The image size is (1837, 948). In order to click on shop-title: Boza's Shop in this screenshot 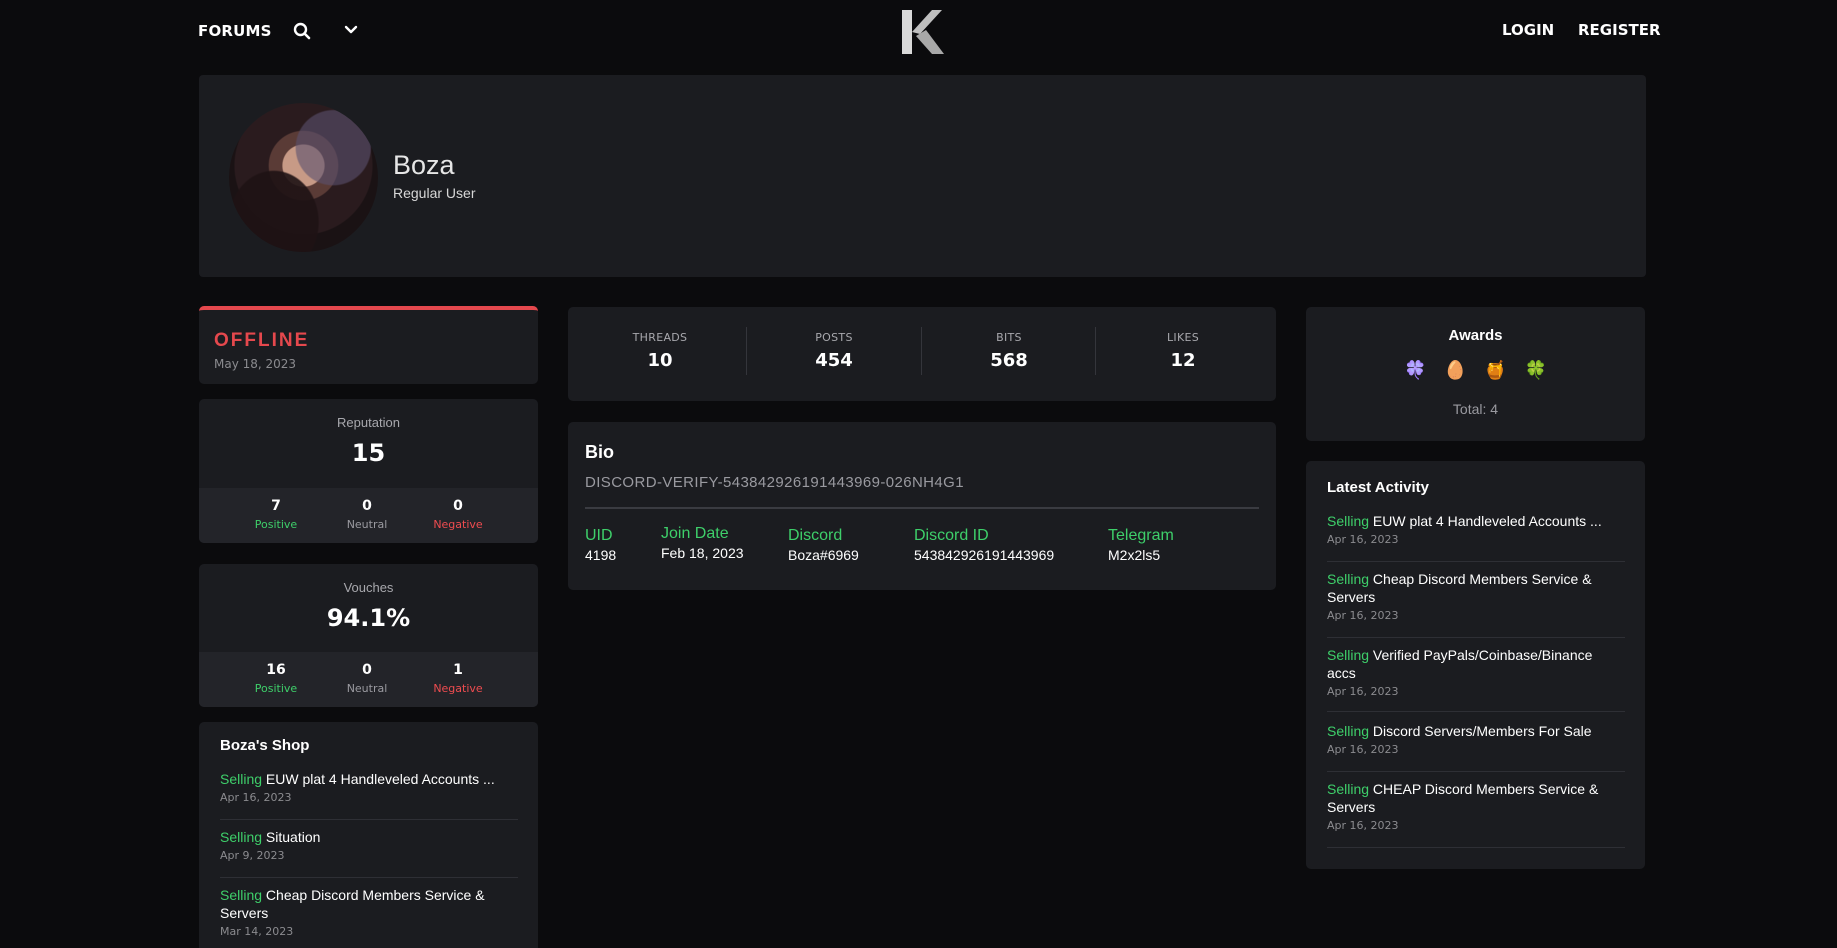, I will do `click(265, 745)`.